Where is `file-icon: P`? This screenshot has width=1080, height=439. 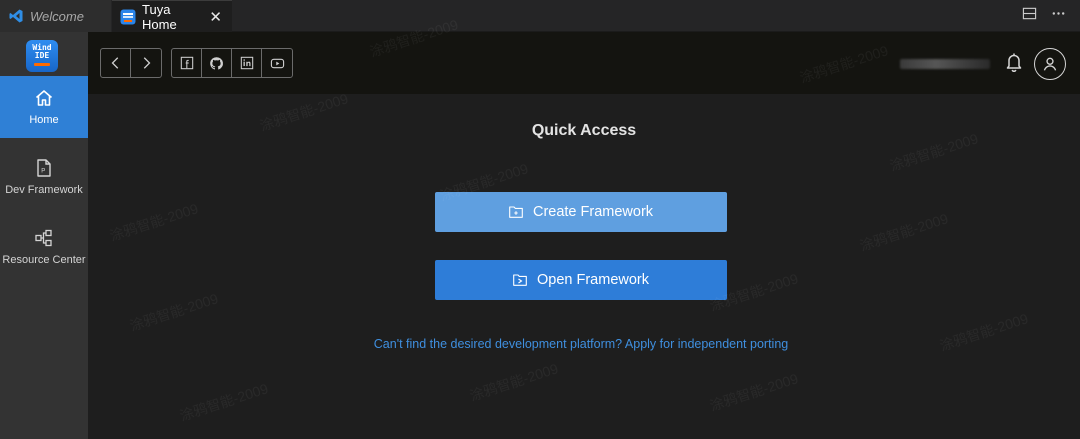 file-icon: P is located at coordinates (44, 168).